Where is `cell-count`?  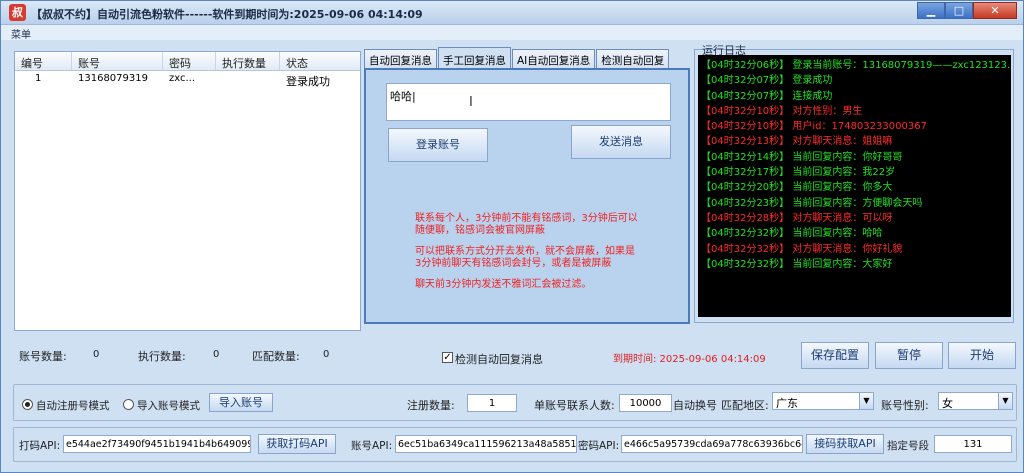 cell-count is located at coordinates (248, 79).